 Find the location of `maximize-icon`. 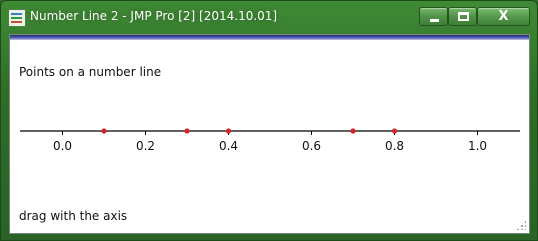

maximize-icon is located at coordinates (463, 16).